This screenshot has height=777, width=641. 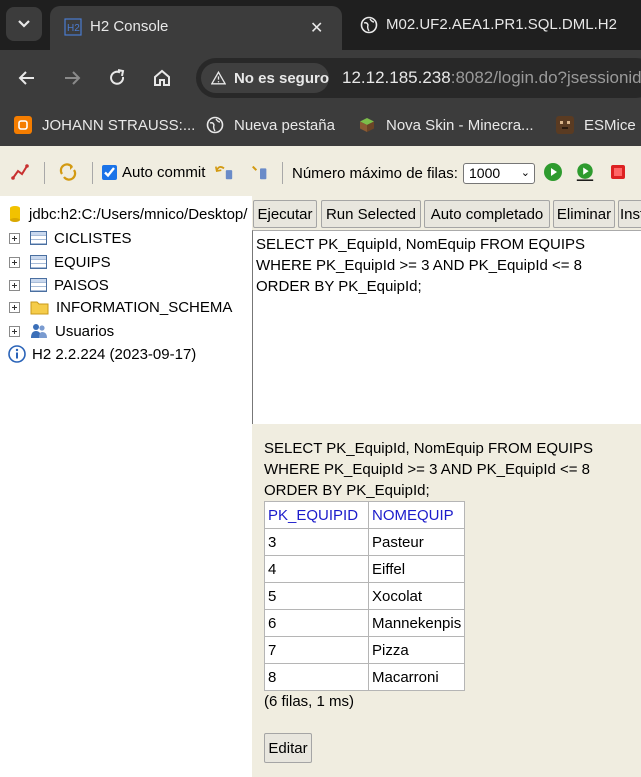 What do you see at coordinates (260, 172) in the screenshot?
I see `commit-icon` at bounding box center [260, 172].